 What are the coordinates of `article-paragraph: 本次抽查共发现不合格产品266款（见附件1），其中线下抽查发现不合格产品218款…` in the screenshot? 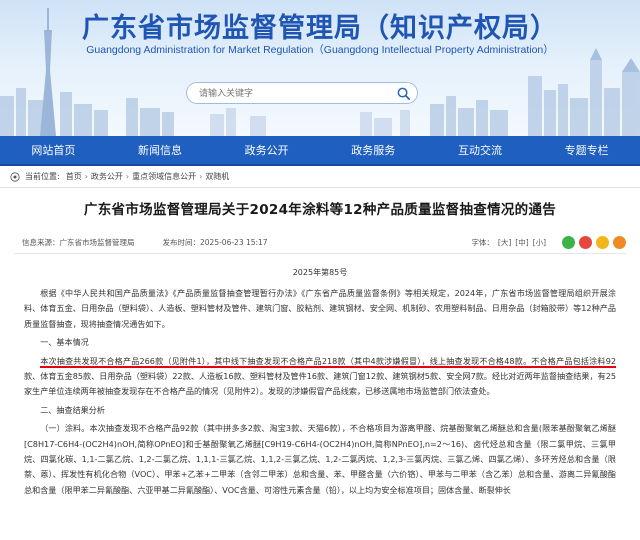 It's located at (320, 377).